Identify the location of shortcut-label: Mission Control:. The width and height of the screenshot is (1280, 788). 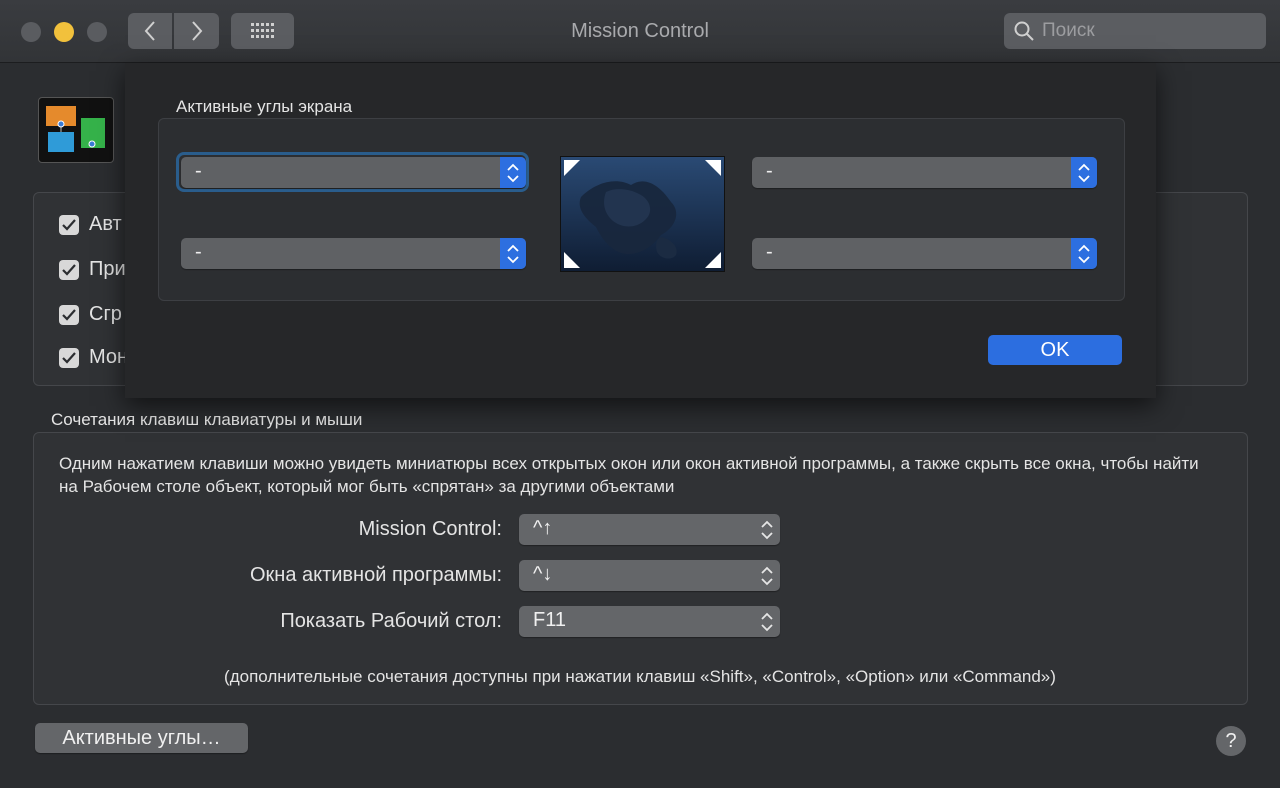
(430, 529).